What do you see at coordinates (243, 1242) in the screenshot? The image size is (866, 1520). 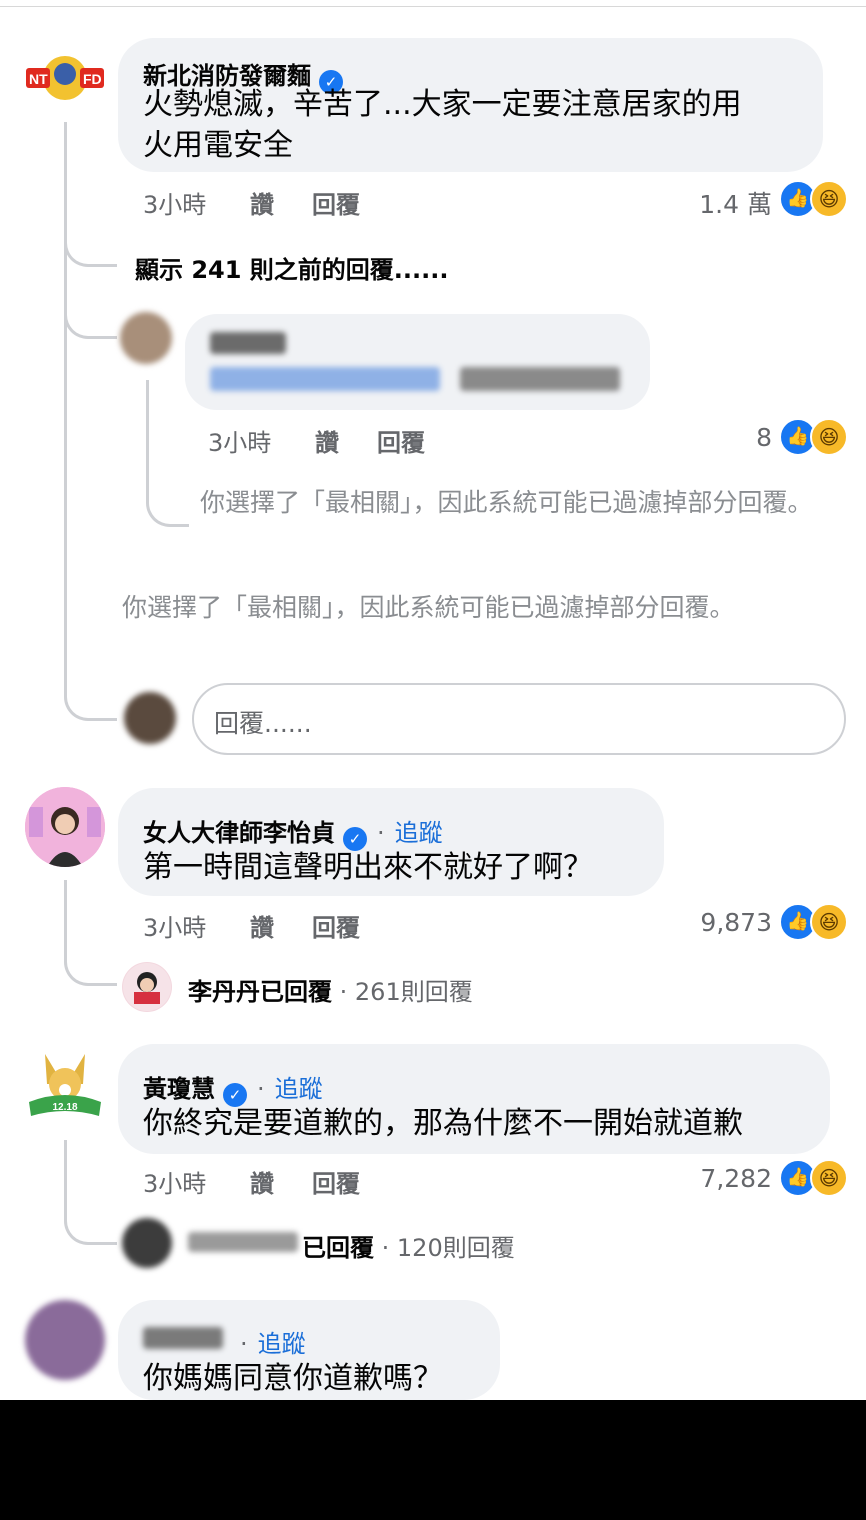 I see `replier-name-redacted` at bounding box center [243, 1242].